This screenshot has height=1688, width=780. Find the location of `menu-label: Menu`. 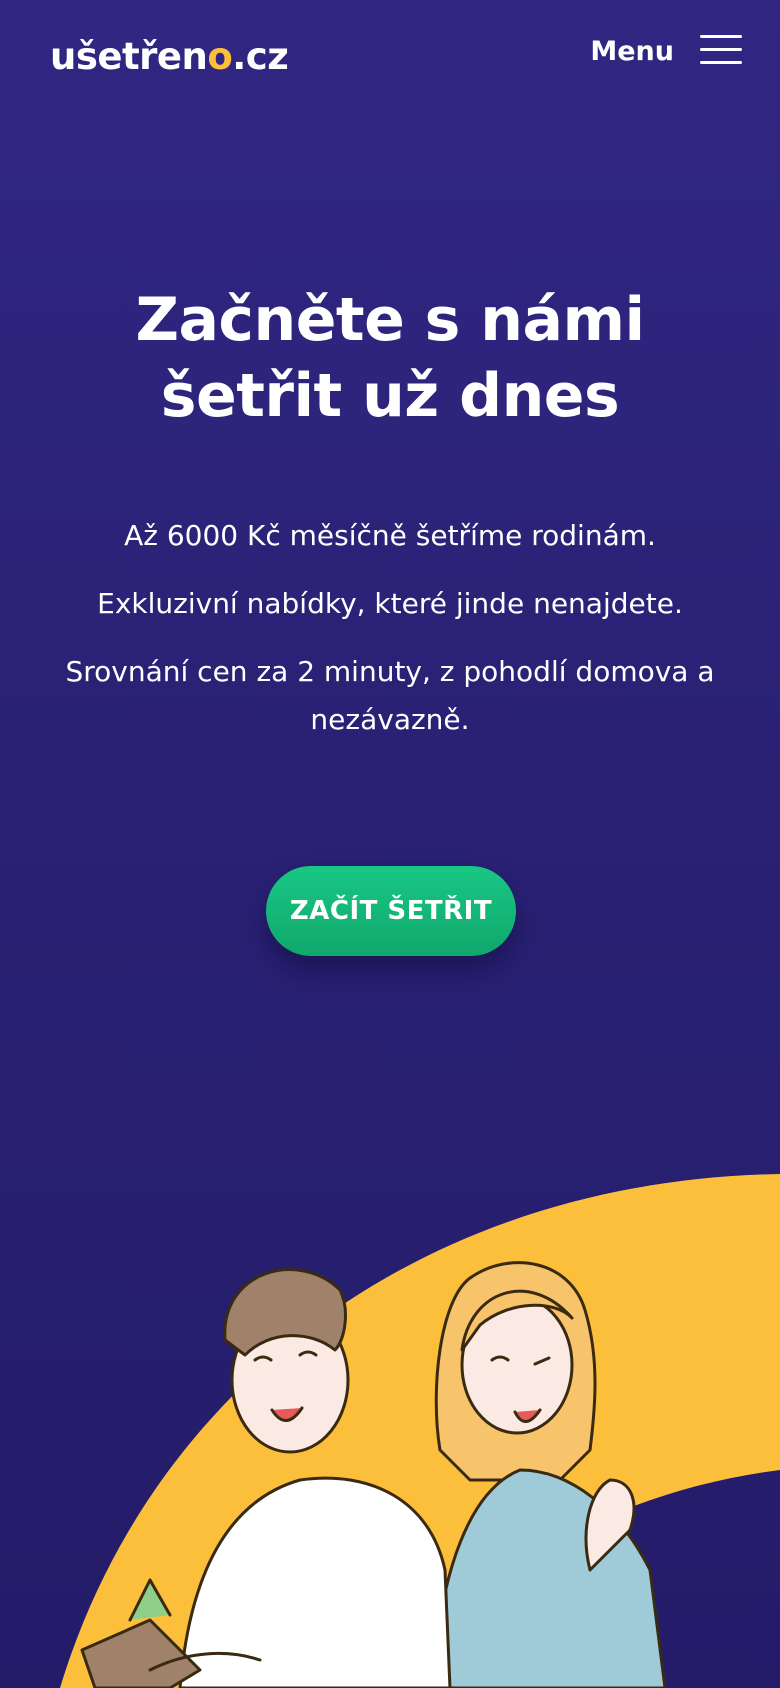

menu-label: Menu is located at coordinates (632, 51).